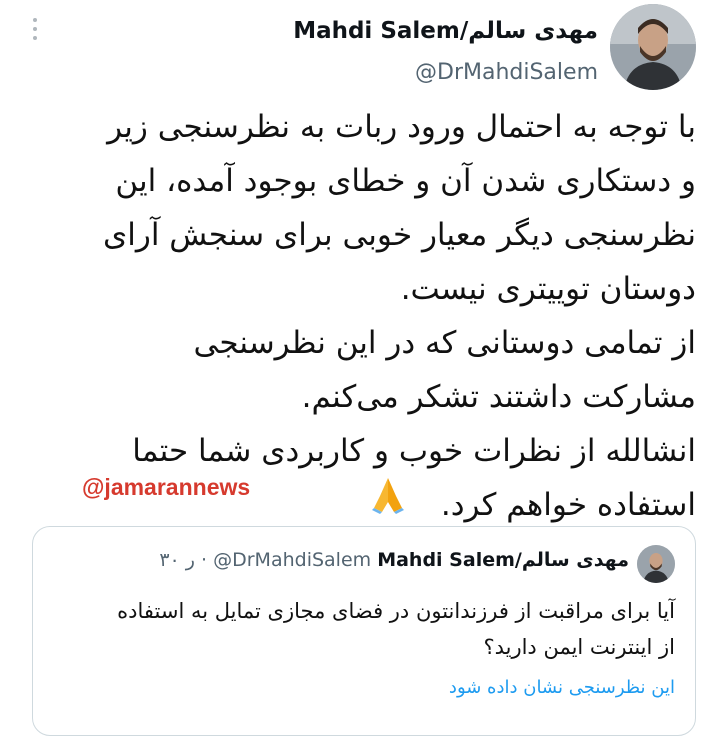 This screenshot has height=736, width=720. Describe the element at coordinates (562, 687) in the screenshot. I see `show-poll-link: این نظرسنجی نشان داده شود` at that location.